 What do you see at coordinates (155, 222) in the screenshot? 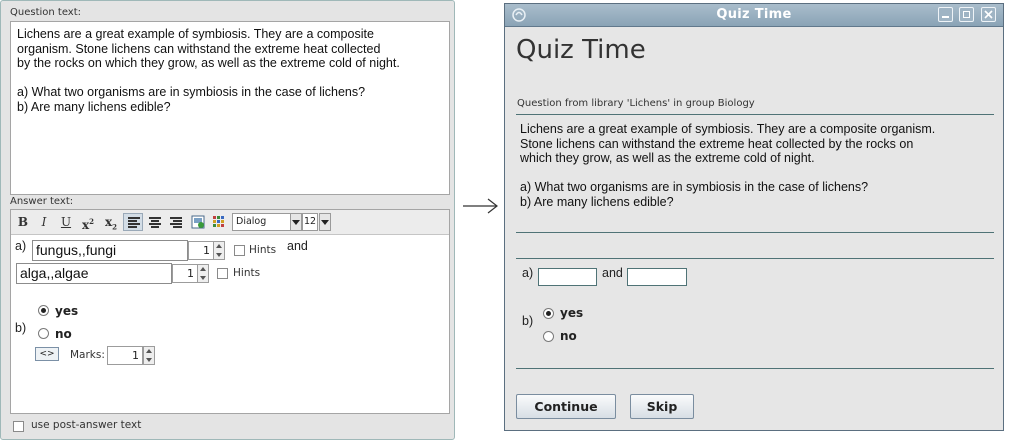
I see `align-center-icon` at bounding box center [155, 222].